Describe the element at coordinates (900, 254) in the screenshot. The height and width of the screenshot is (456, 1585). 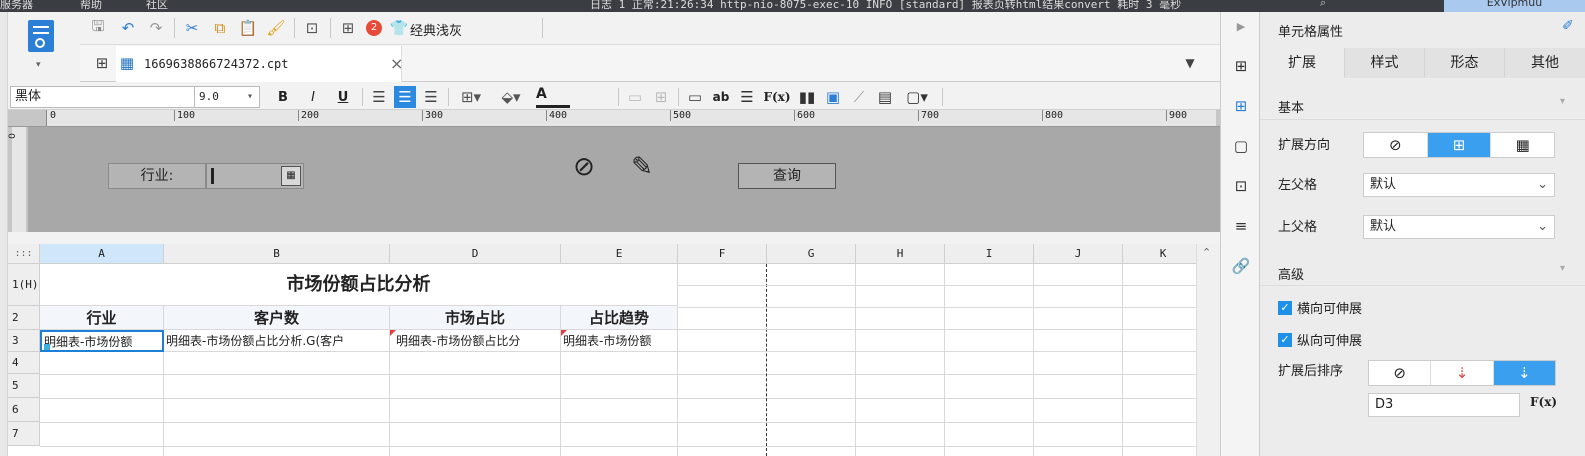
I see `col-header-h: H` at that location.